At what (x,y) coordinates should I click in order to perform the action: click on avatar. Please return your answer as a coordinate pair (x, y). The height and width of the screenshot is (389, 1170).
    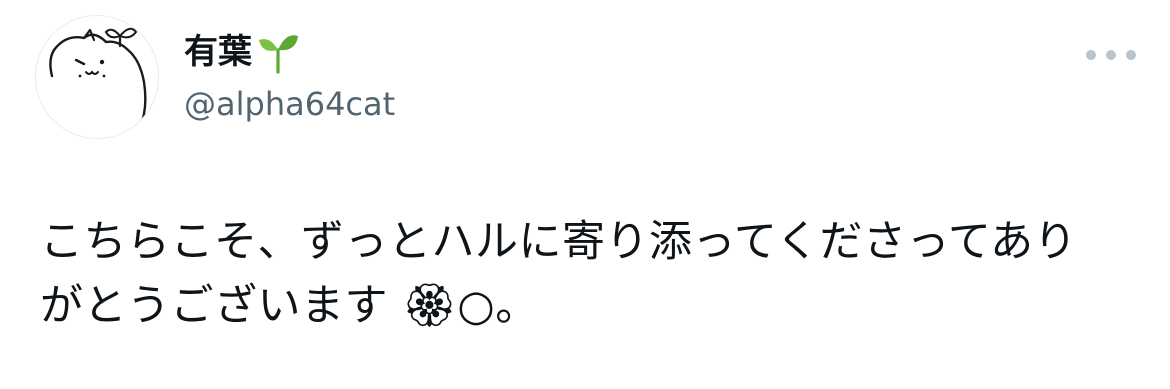
    Looking at the image, I should click on (97, 77).